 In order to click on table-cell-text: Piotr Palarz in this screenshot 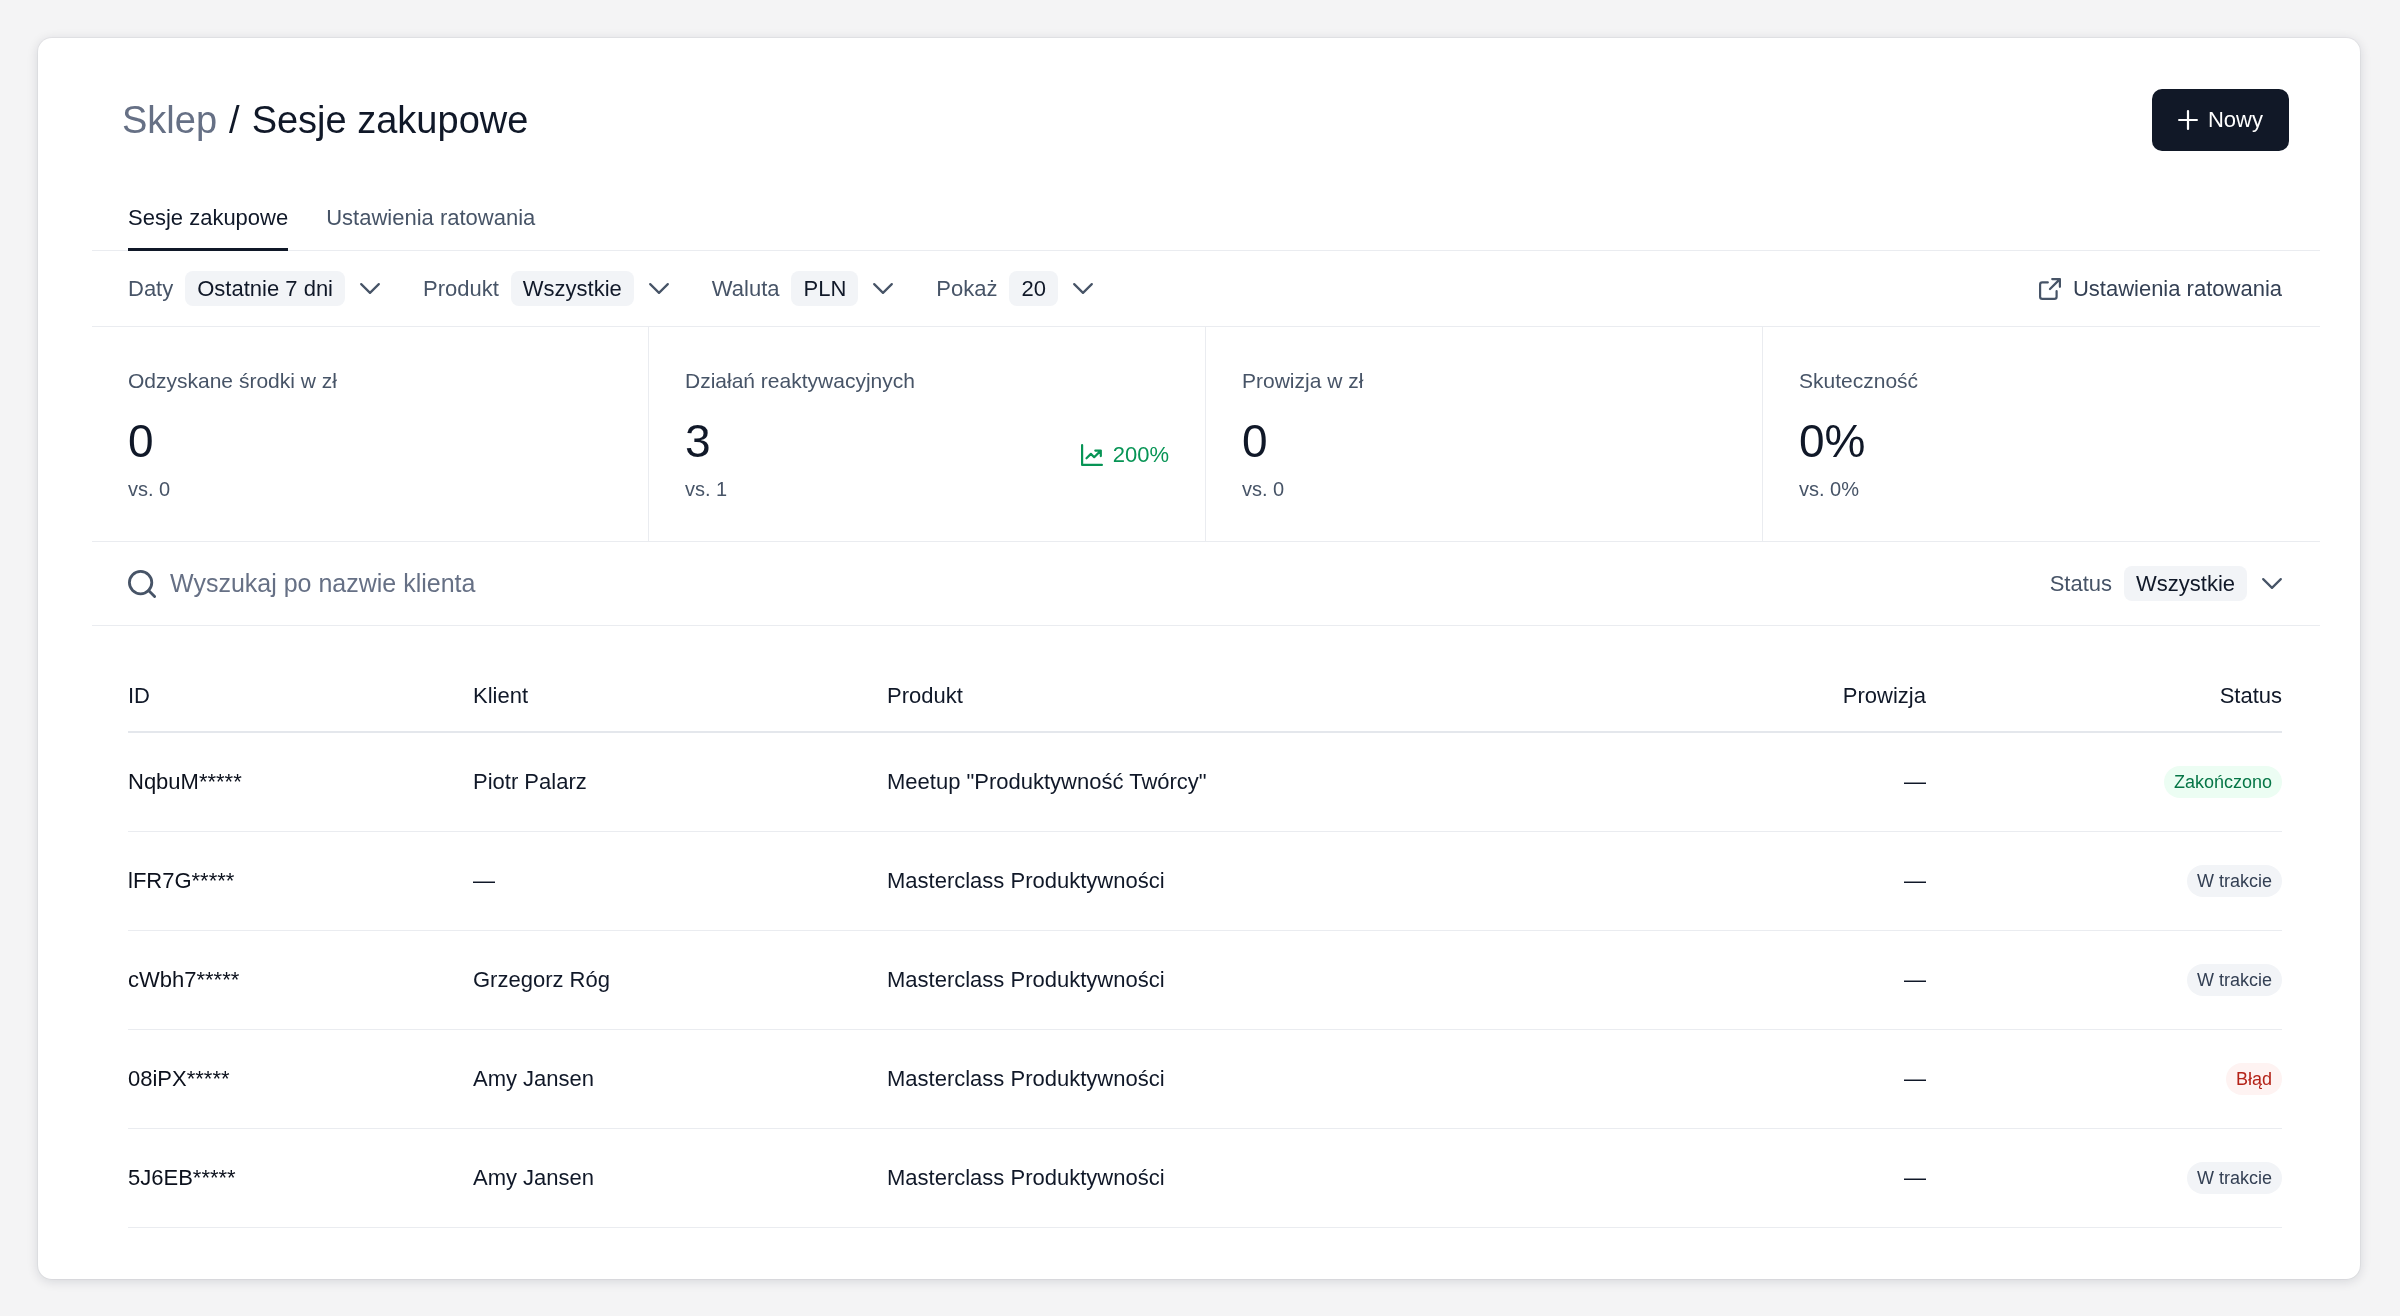, I will do `click(530, 782)`.